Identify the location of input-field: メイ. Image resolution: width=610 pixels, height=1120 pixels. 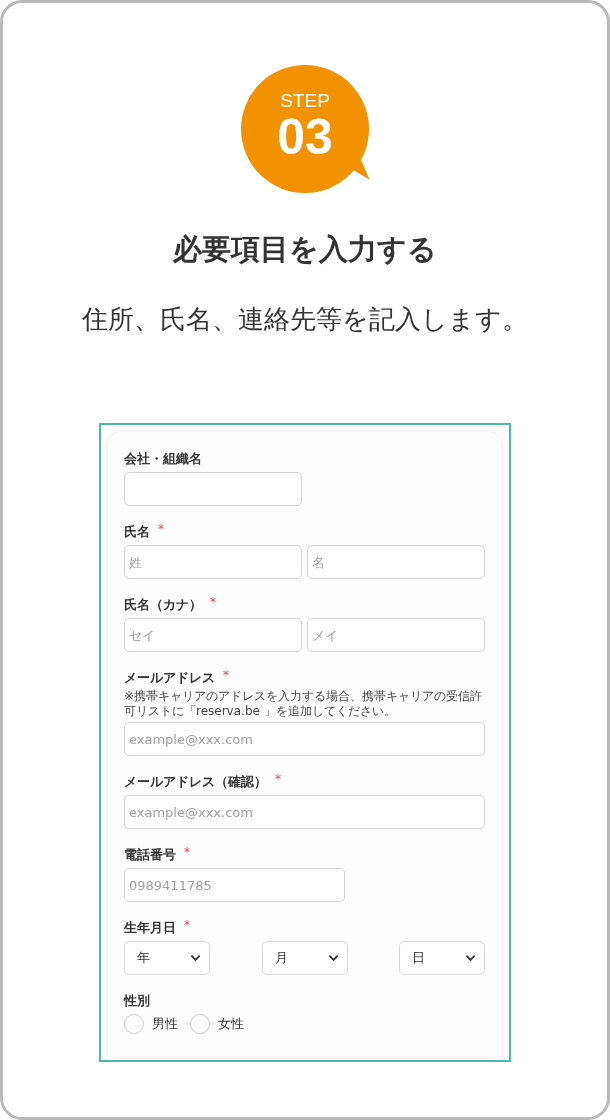
(396, 635).